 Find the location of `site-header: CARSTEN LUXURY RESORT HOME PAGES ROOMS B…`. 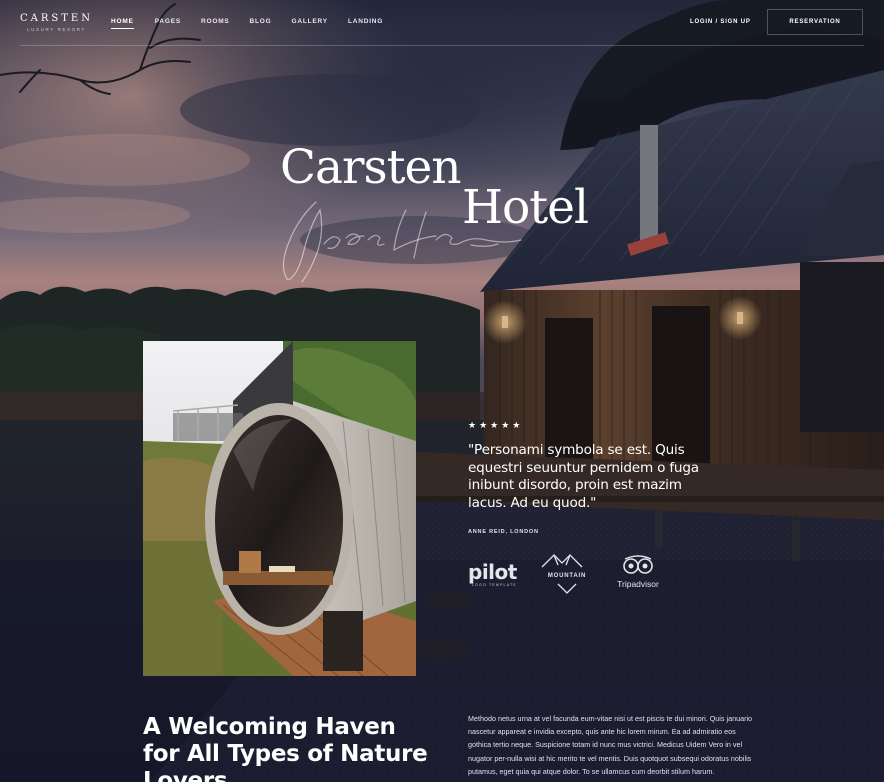

site-header: CARSTEN LUXURY RESORT HOME PAGES ROOMS B… is located at coordinates (442, 23).